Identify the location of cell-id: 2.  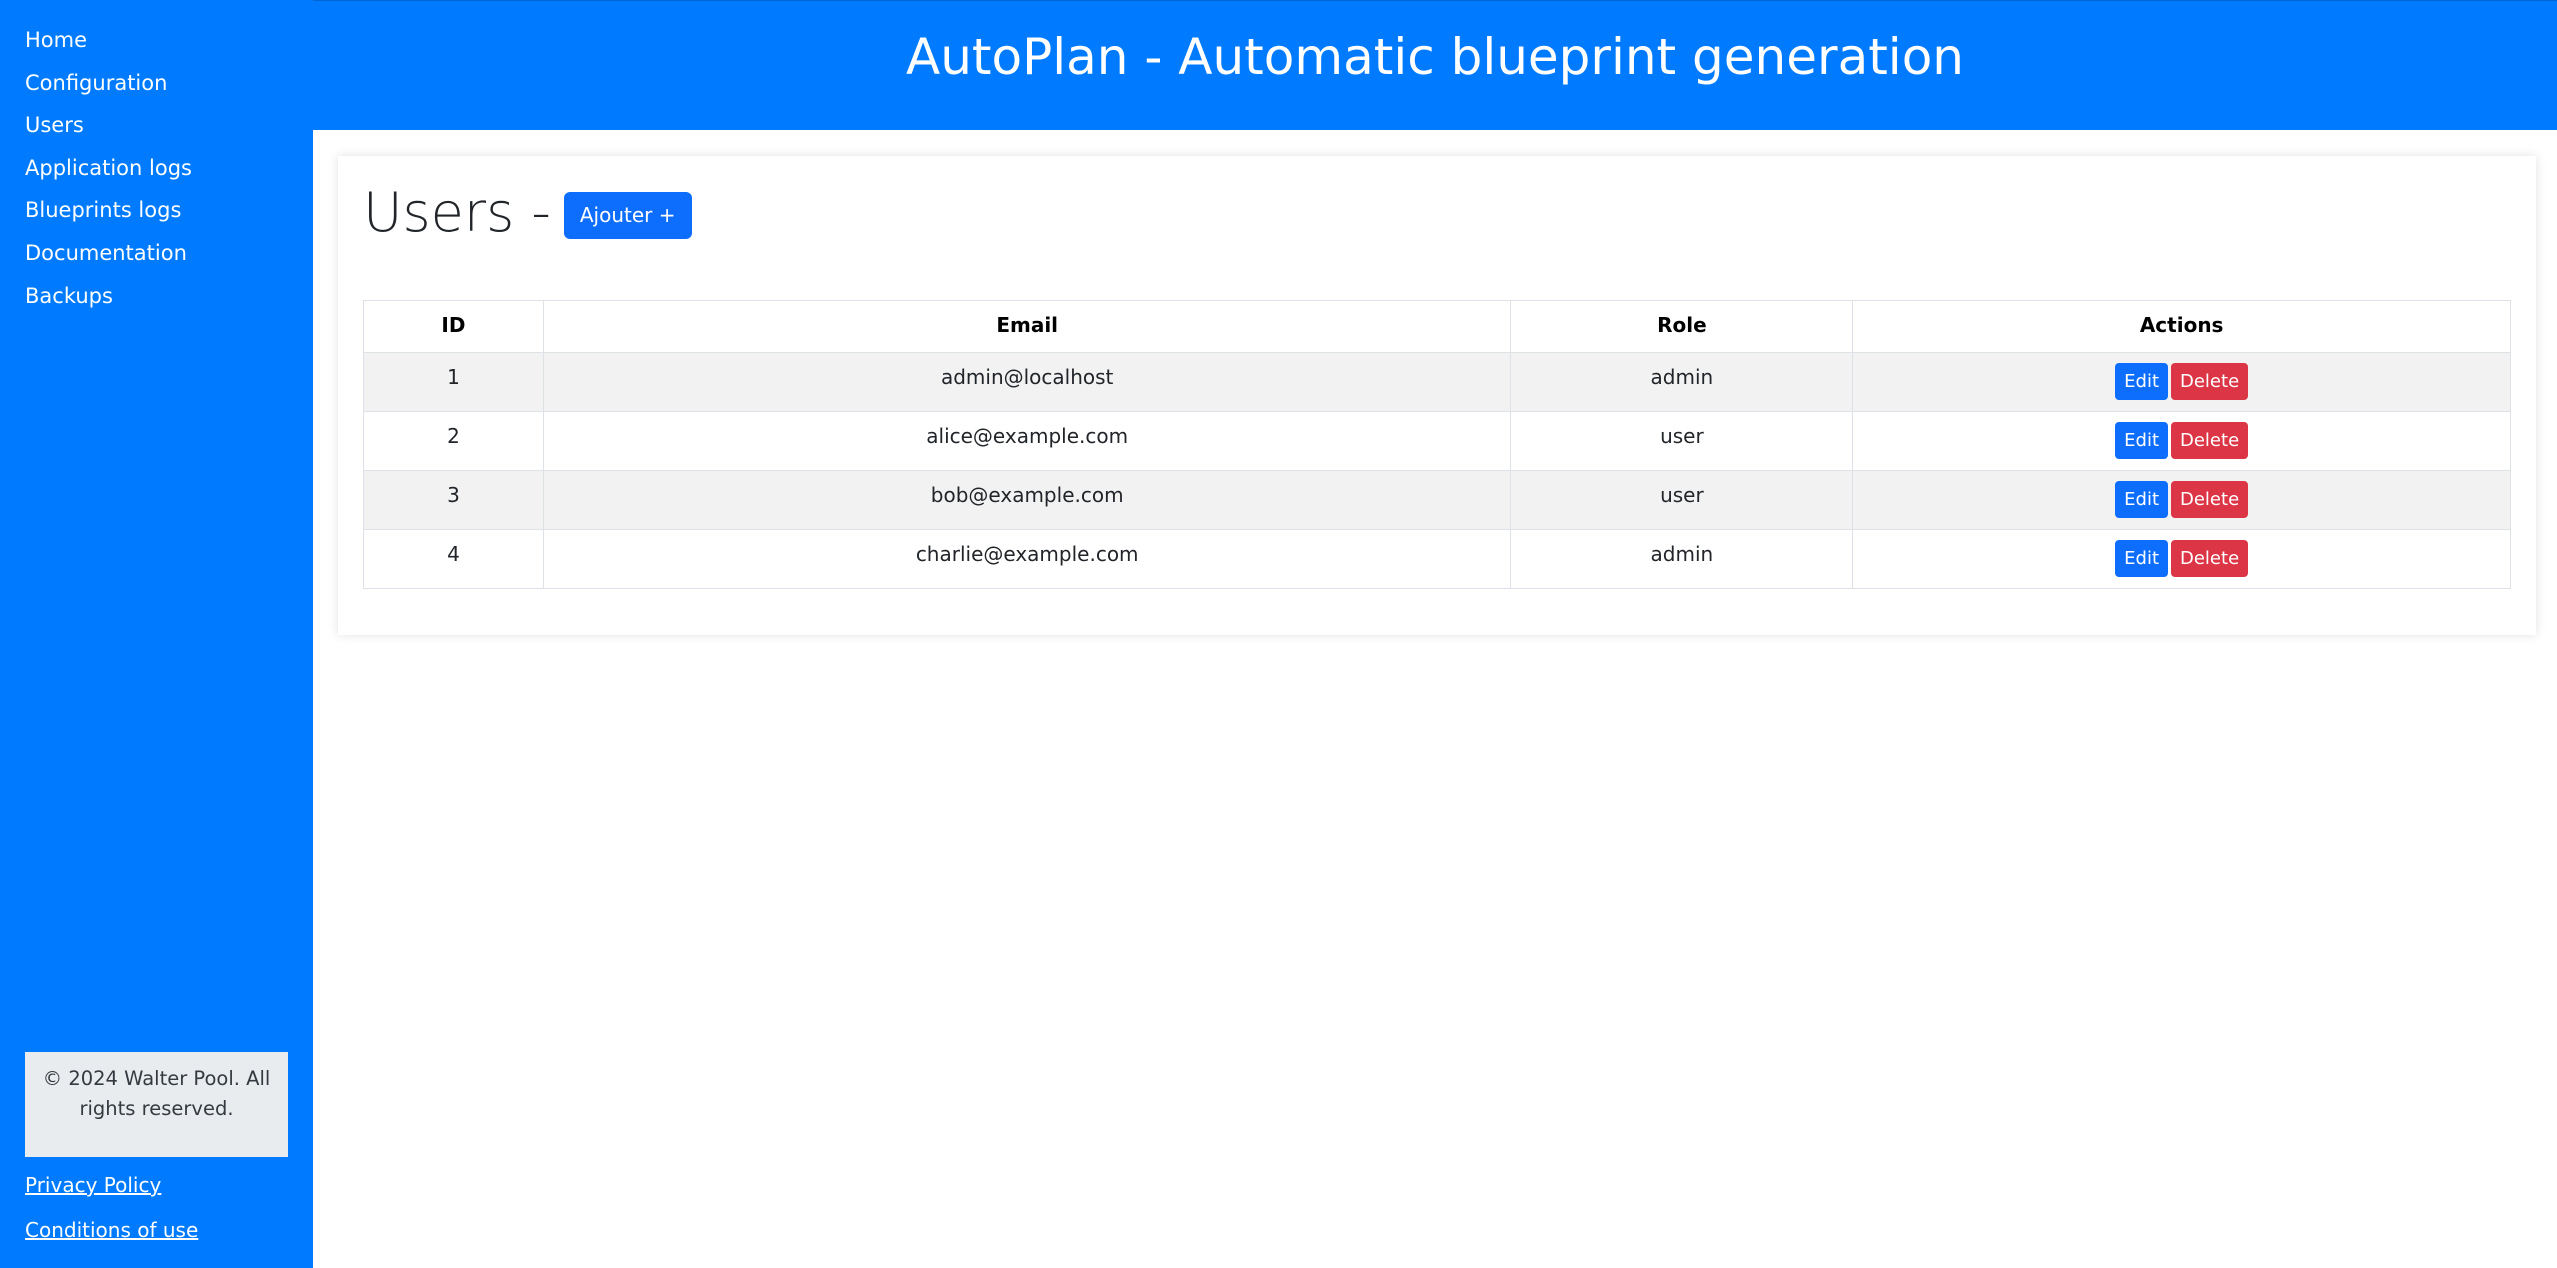
(453, 441).